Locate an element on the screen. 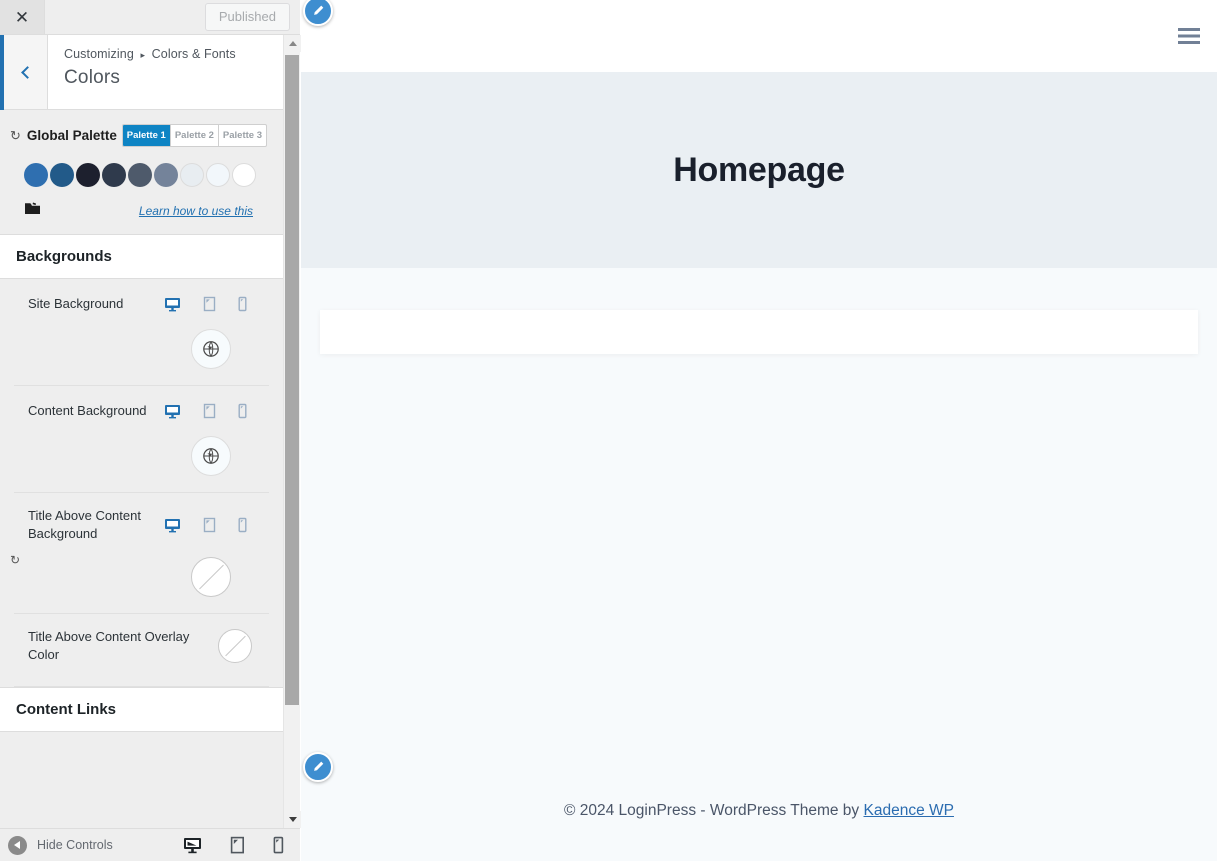 The image size is (1217, 861). close-icon: ✕ is located at coordinates (22, 17).